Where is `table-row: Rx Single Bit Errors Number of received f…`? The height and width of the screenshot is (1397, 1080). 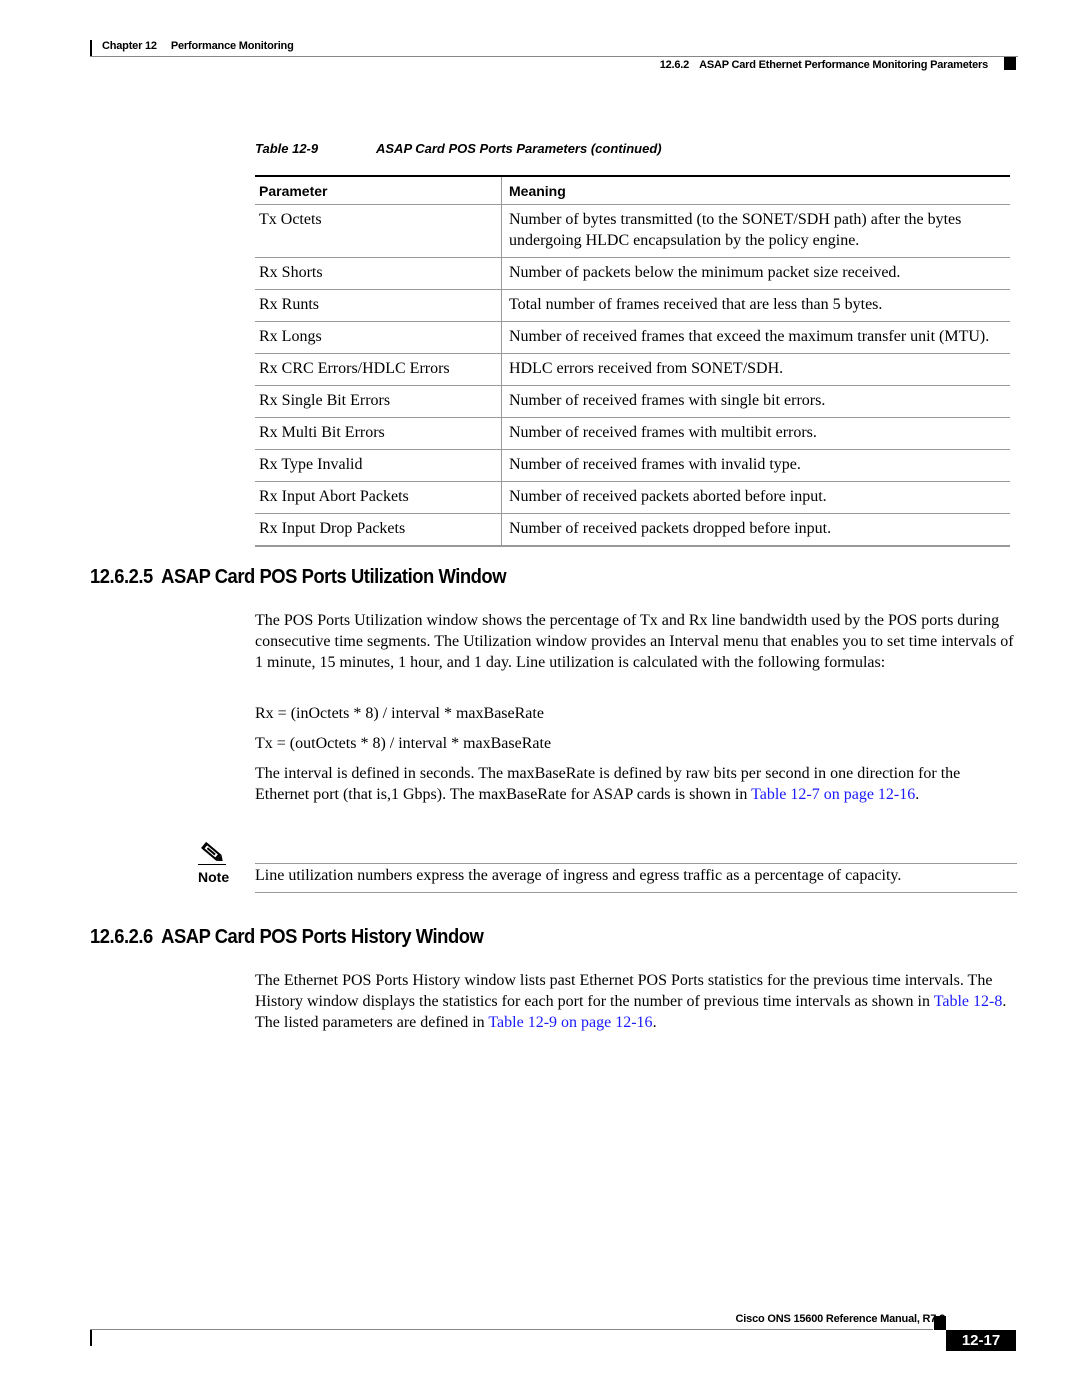
table-row: Rx Single Bit Errors Number of received f… is located at coordinates (632, 401).